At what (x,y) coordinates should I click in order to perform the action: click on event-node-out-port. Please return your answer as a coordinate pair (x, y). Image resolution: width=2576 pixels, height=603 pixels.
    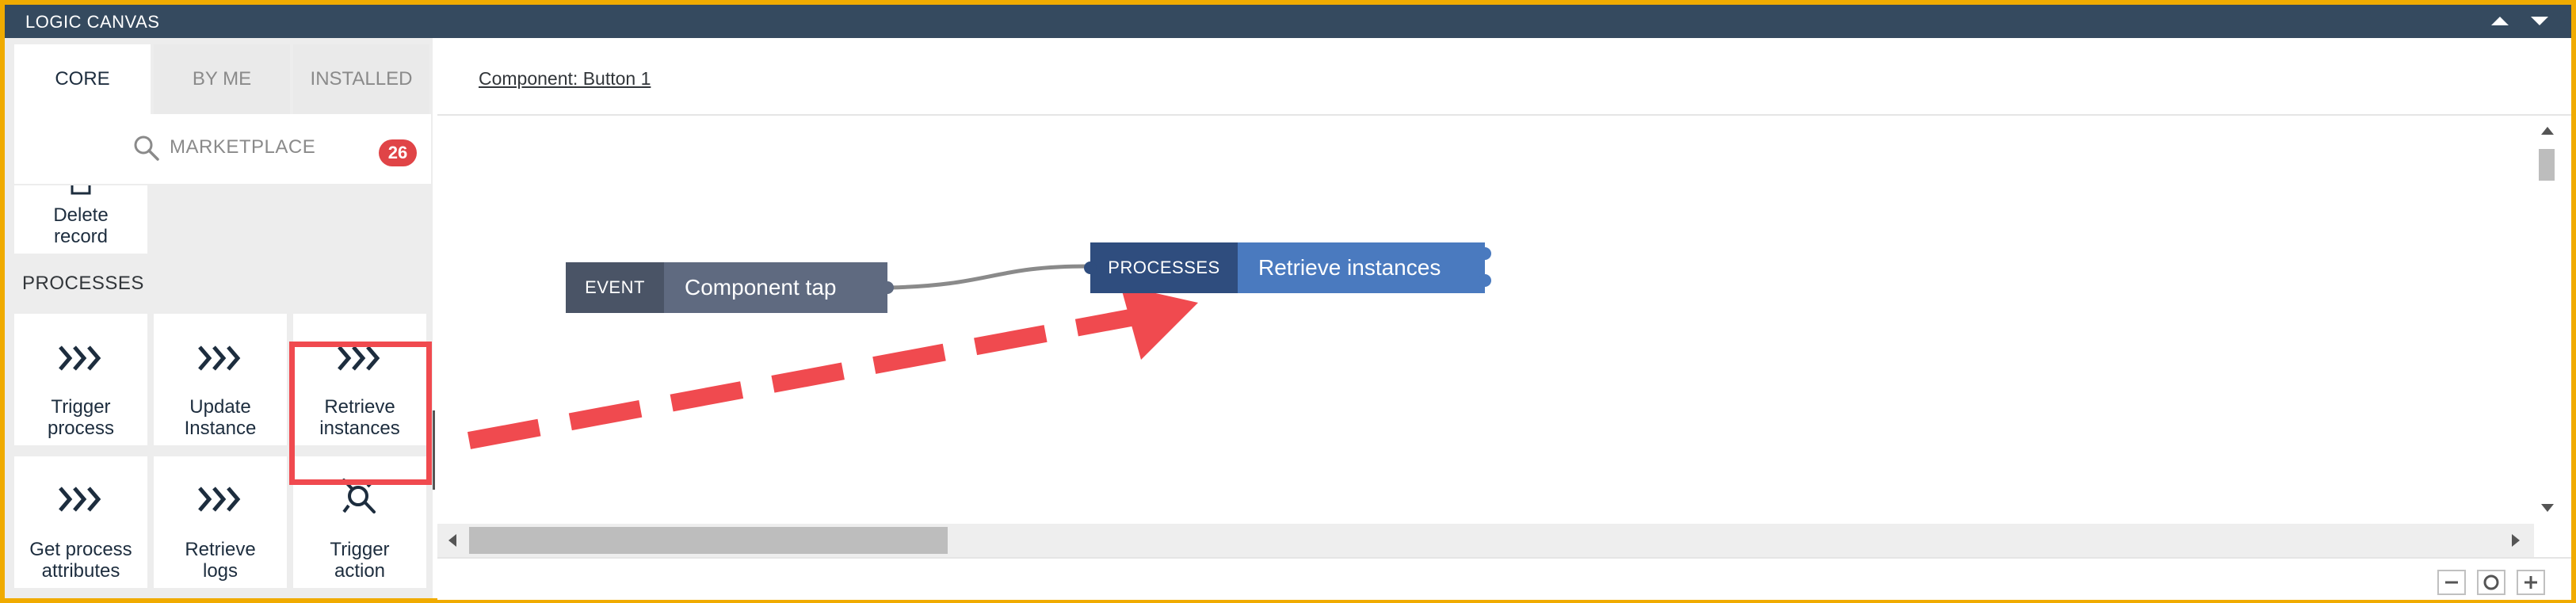
    Looking at the image, I should click on (887, 287).